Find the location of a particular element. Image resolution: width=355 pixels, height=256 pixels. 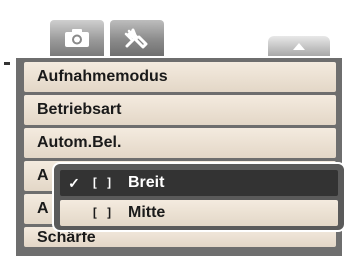

arrow-up-icon is located at coordinates (299, 46).